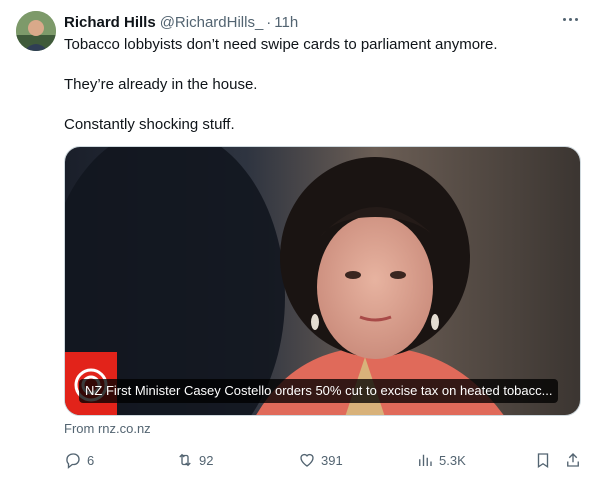  What do you see at coordinates (320, 460) in the screenshot?
I see `like-button: 391` at bounding box center [320, 460].